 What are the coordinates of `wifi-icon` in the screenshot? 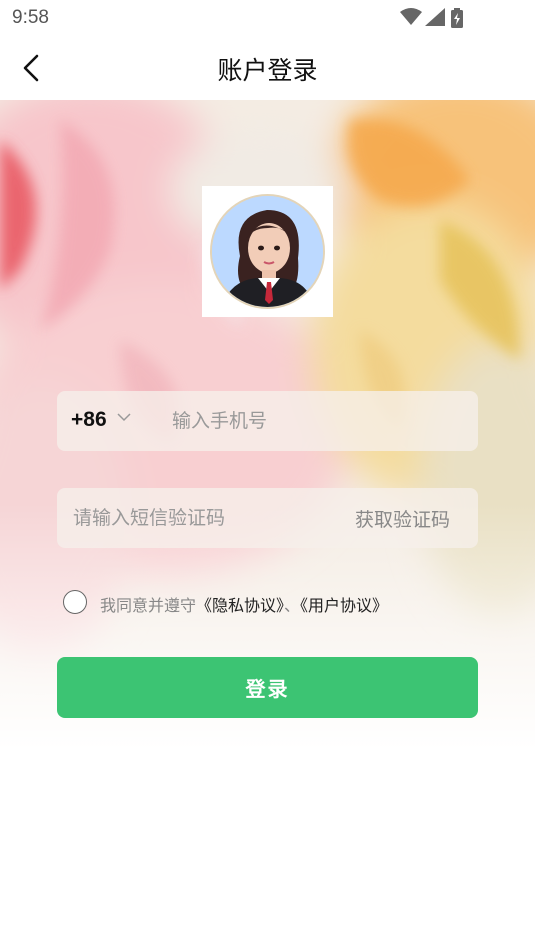 It's located at (411, 16).